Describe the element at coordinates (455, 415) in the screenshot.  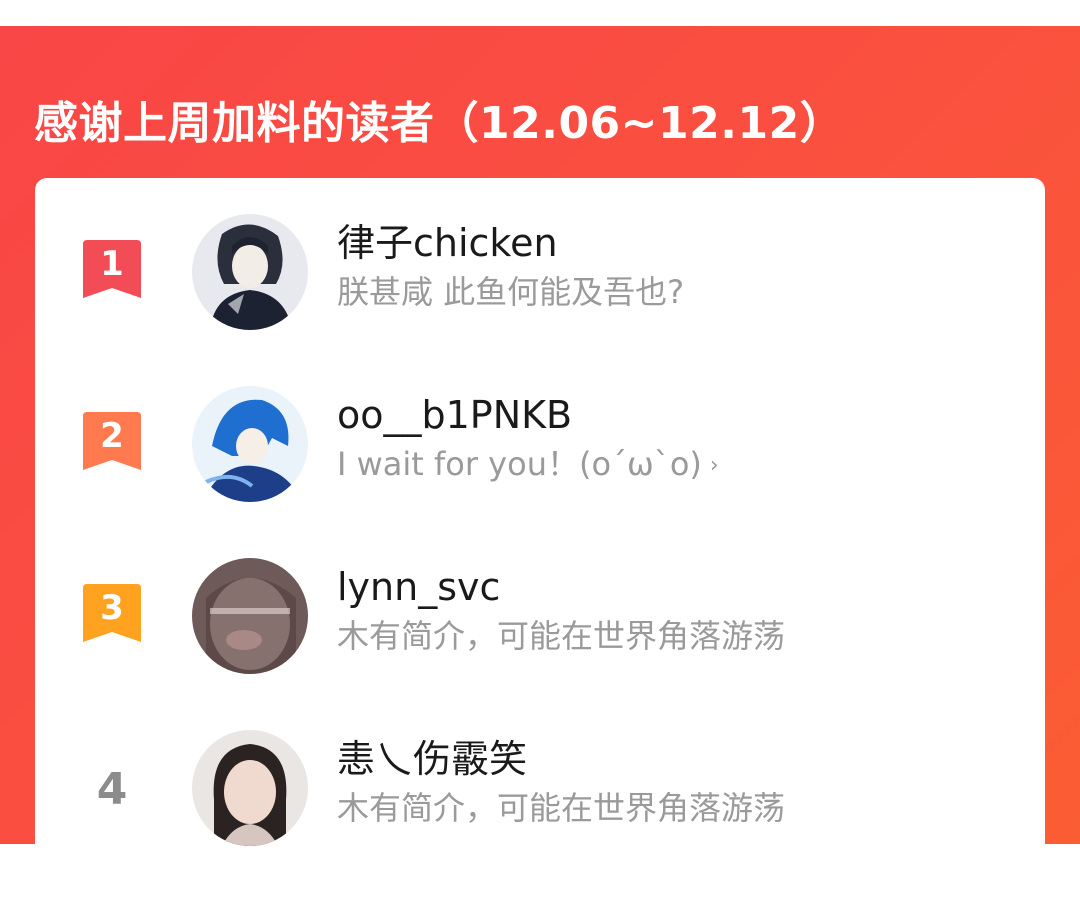
I see `reader-name: oo__b1PNKB` at that location.